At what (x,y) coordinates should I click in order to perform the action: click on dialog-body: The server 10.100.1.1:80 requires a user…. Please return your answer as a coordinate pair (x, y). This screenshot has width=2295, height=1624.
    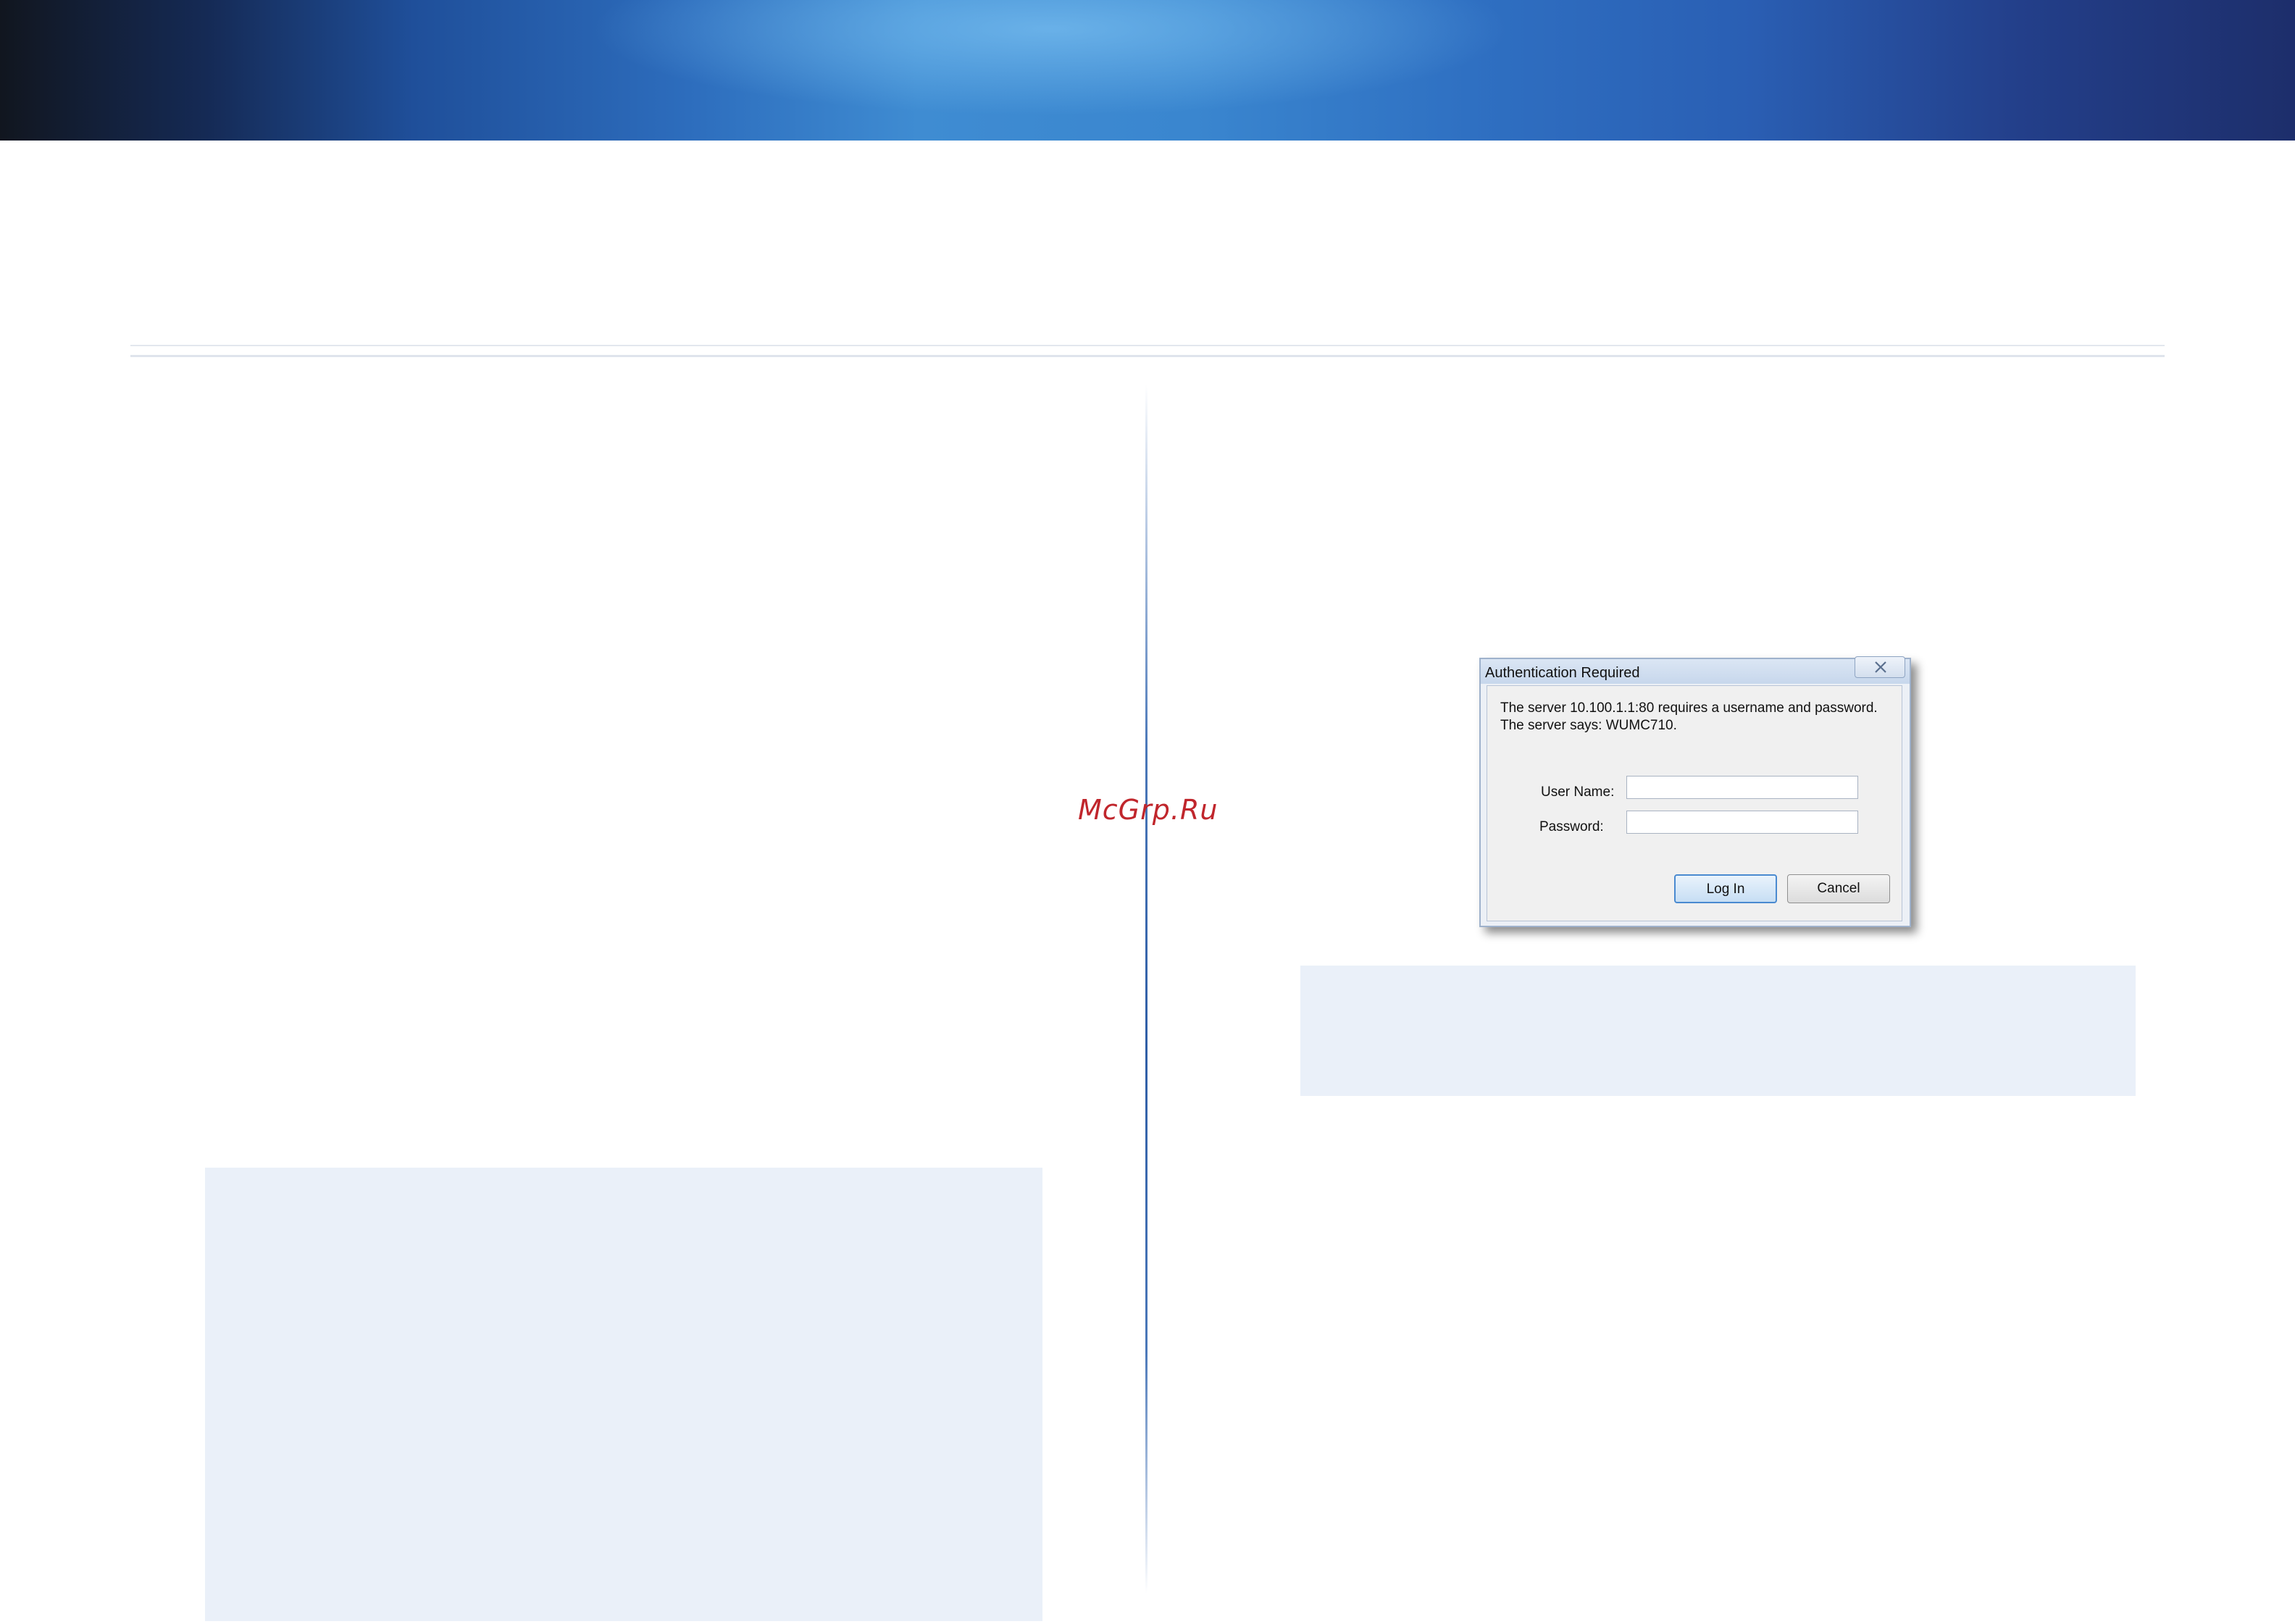
    Looking at the image, I should click on (1694, 803).